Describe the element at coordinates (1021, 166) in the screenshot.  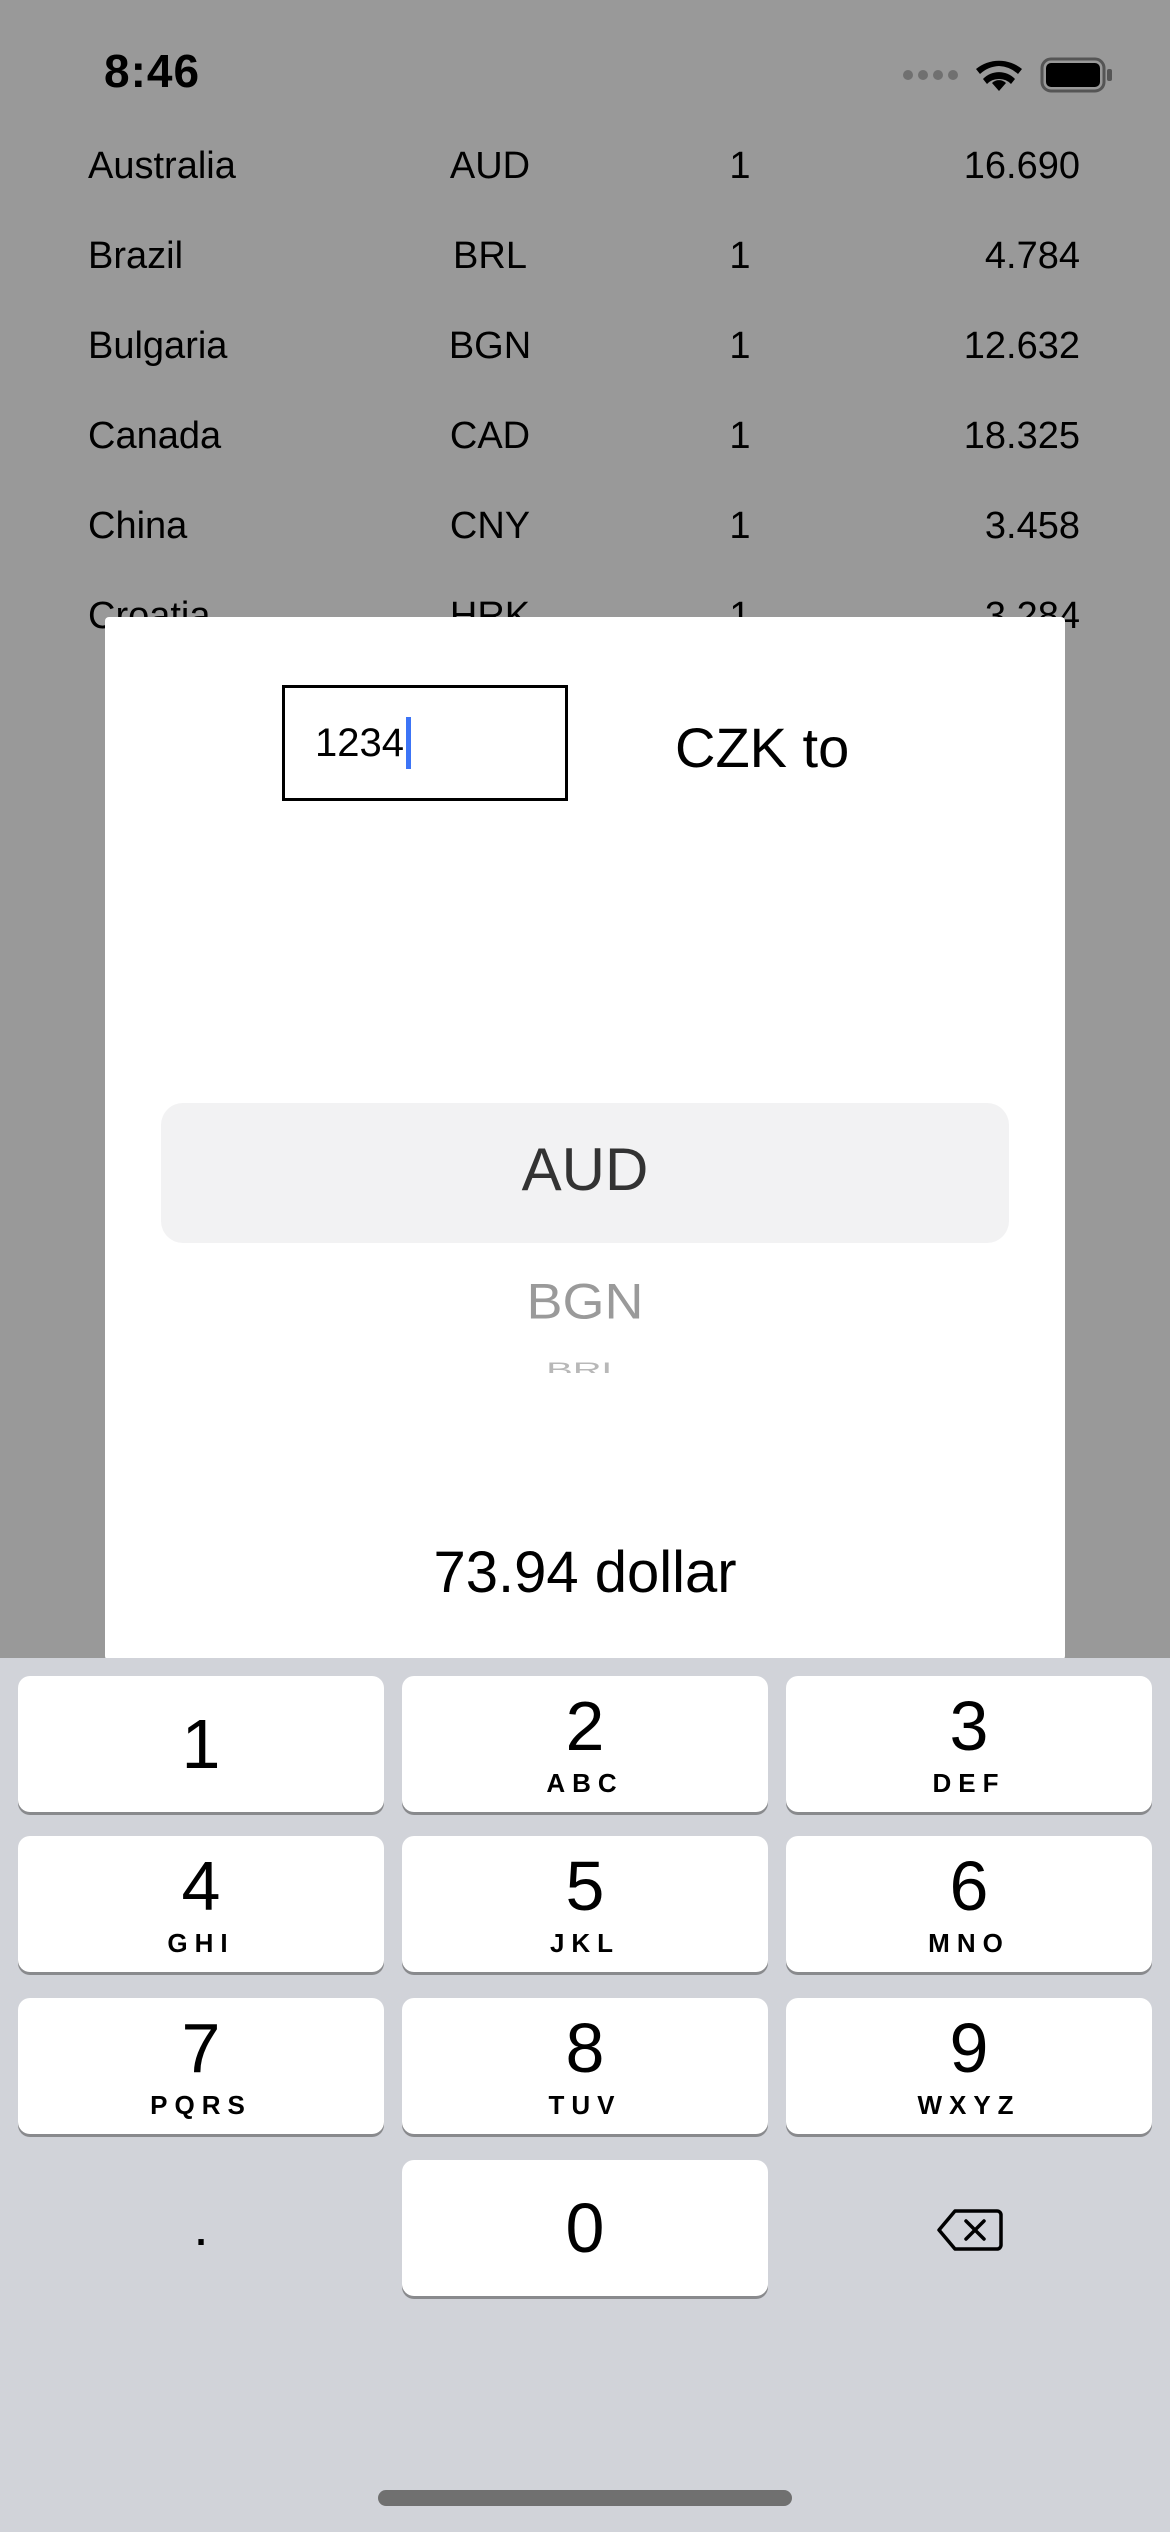
I see `exchange-rate: 16.690` at that location.